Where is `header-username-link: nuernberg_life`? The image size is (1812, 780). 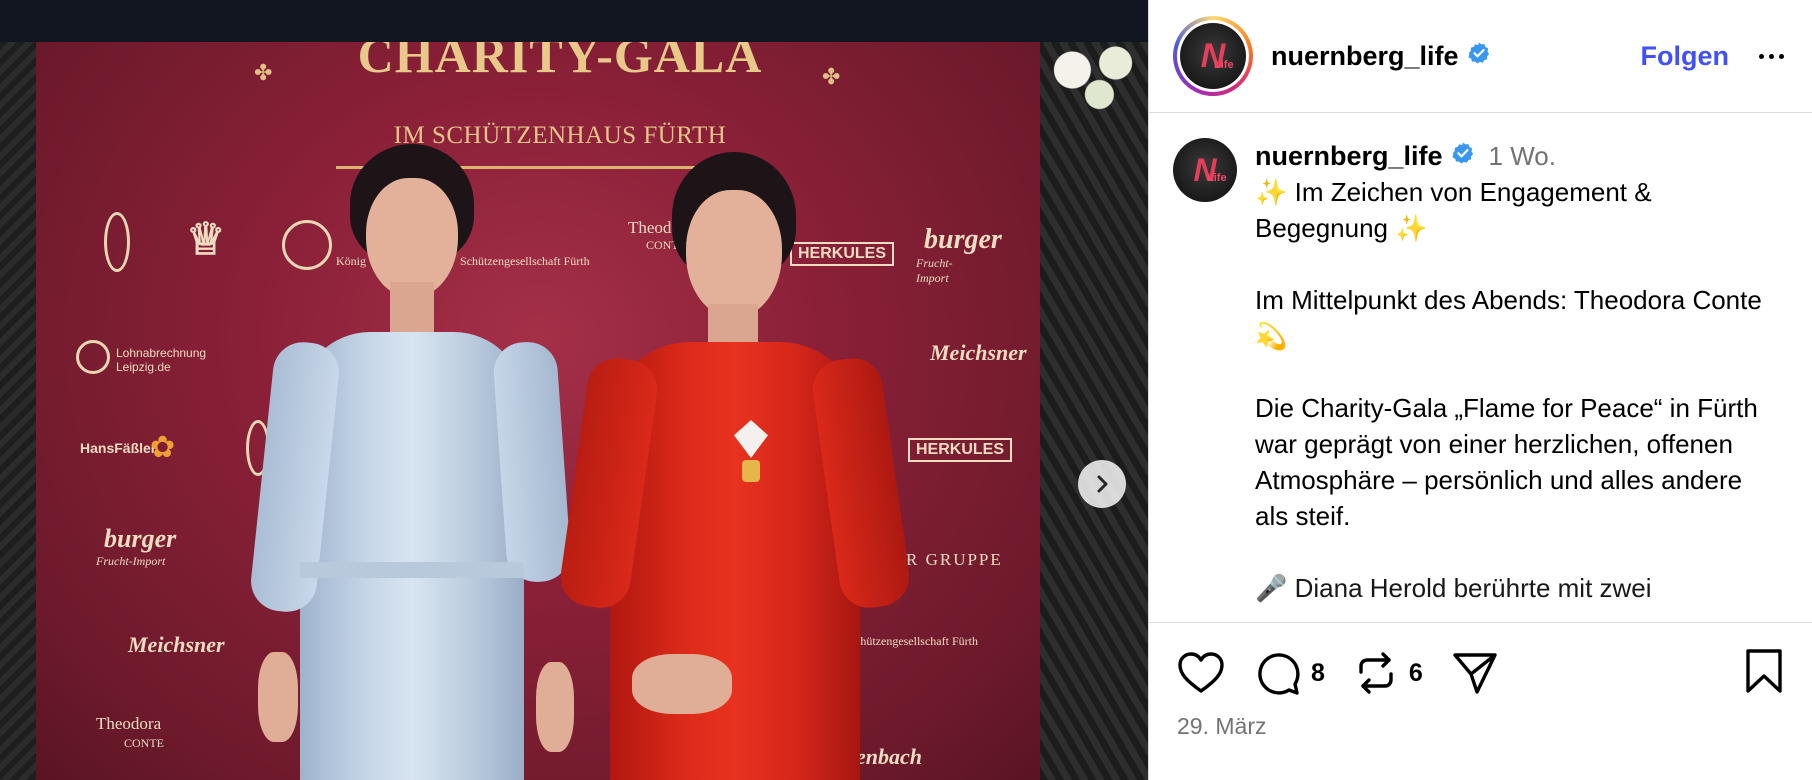
header-username-link: nuernberg_life is located at coordinates (1381, 56).